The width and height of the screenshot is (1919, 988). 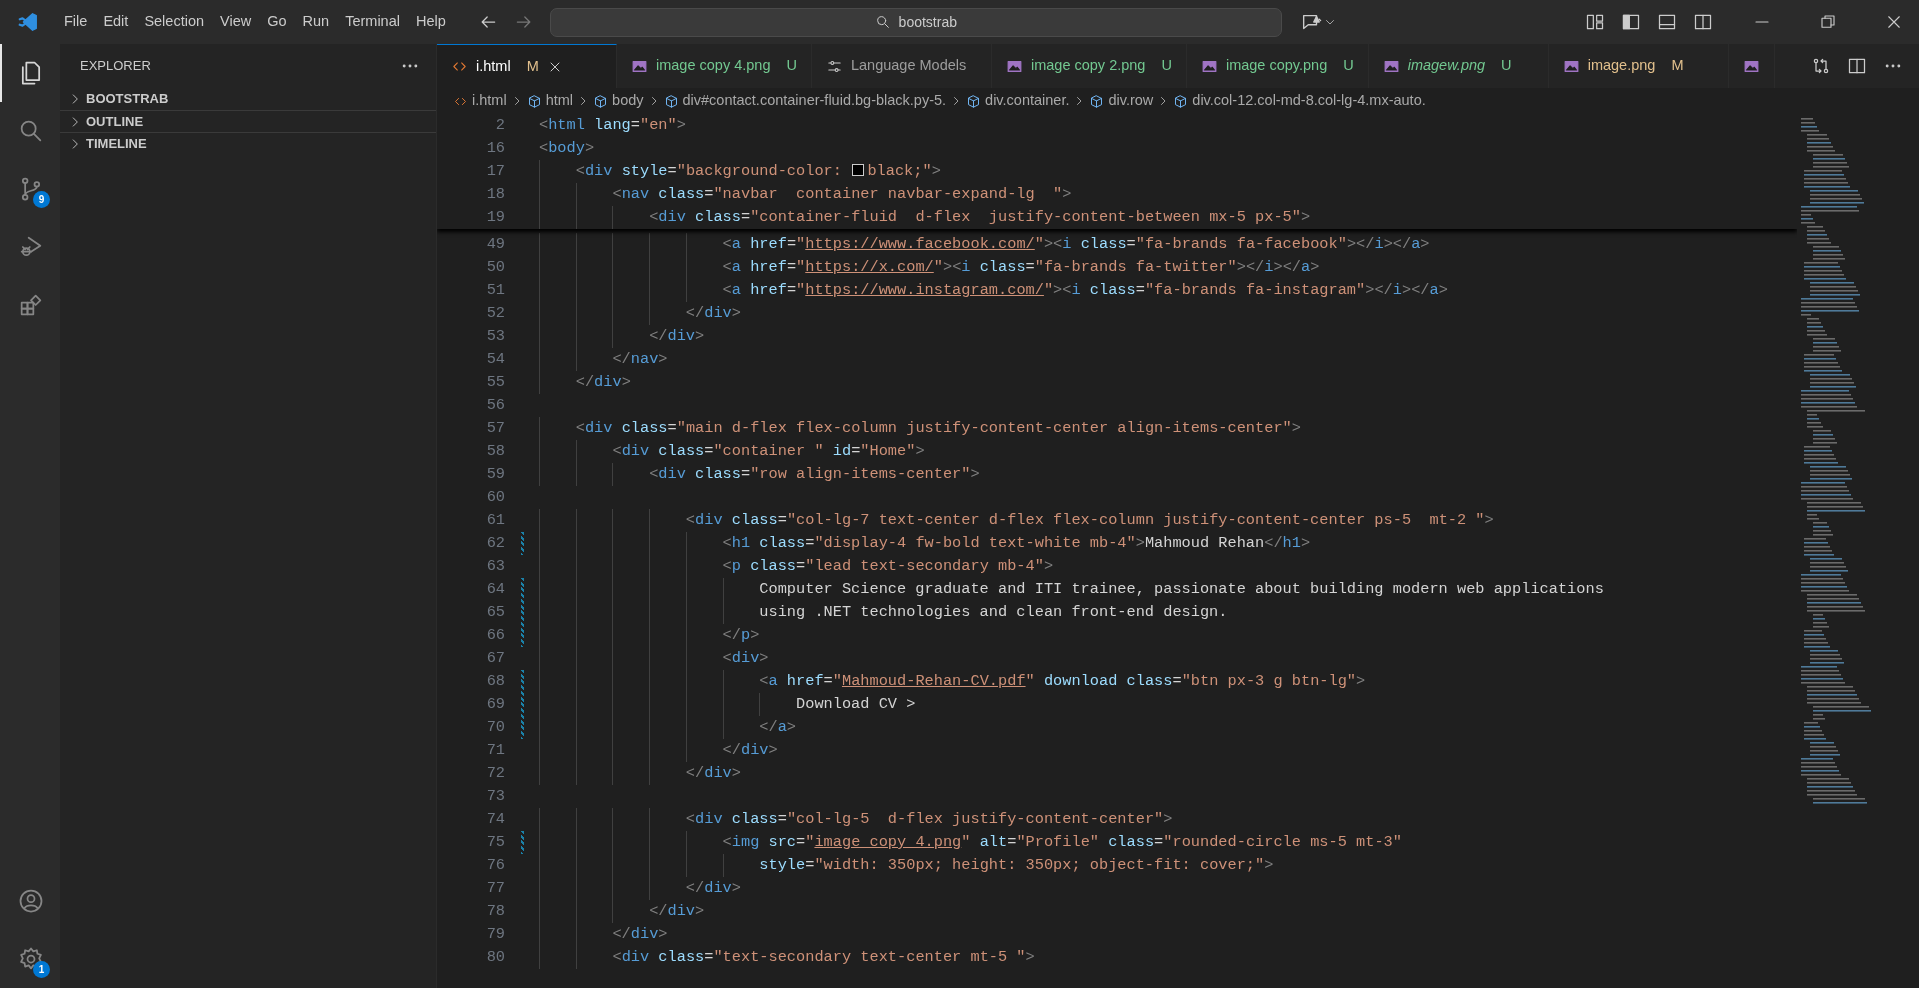 What do you see at coordinates (1821, 66) in the screenshot?
I see `compare-changes-icon` at bounding box center [1821, 66].